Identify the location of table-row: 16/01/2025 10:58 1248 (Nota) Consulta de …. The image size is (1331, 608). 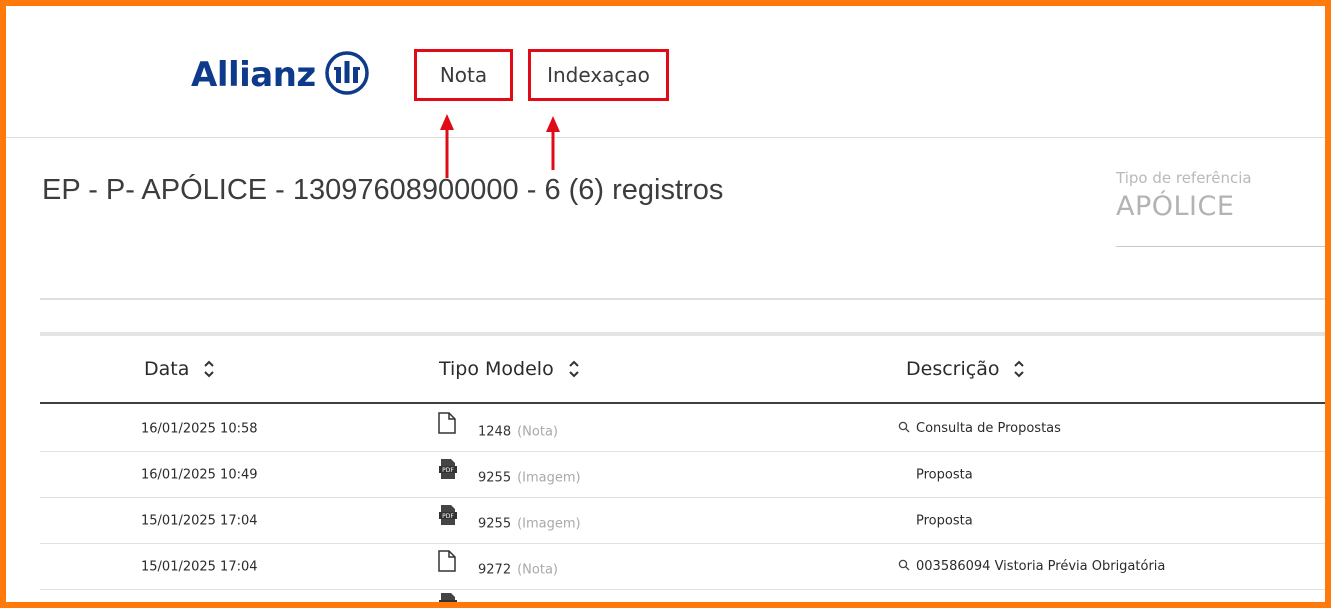
(682, 429).